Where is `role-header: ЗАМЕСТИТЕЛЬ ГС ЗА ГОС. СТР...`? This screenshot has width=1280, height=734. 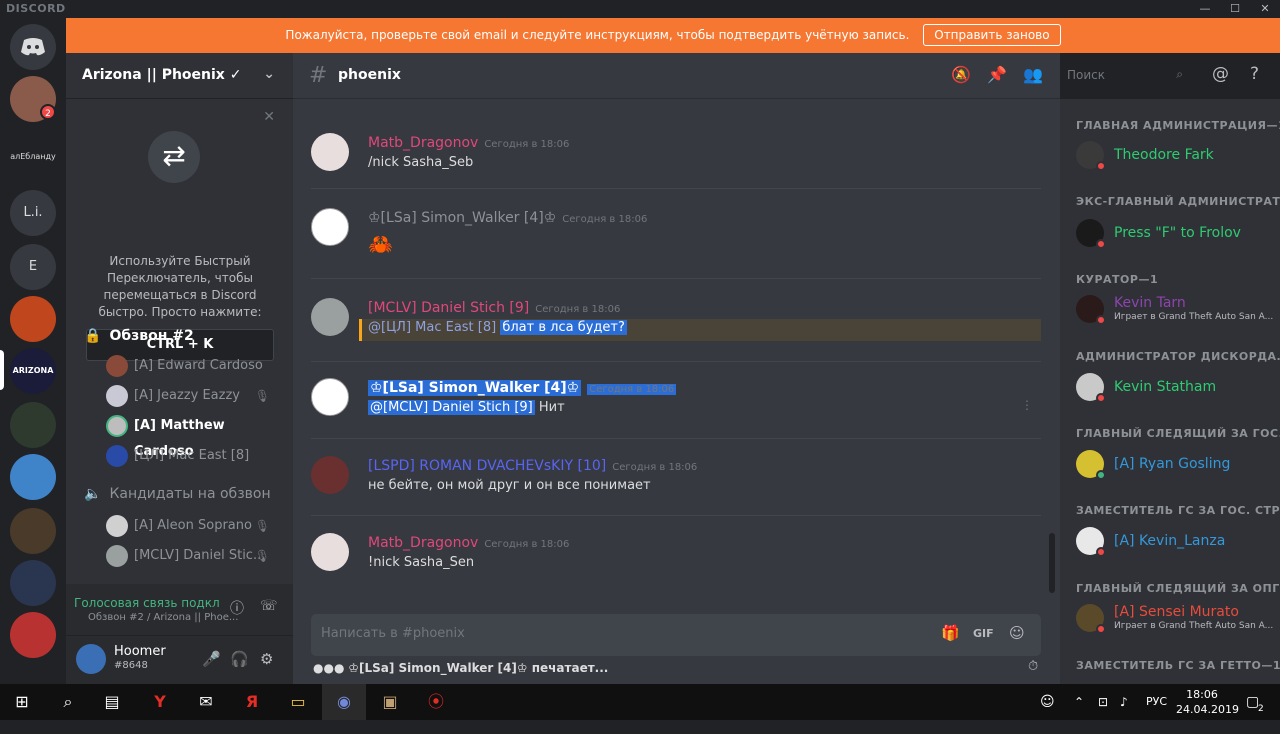 role-header: ЗАМЕСТИТЕЛЬ ГС ЗА ГОС. СТР... is located at coordinates (1178, 510).